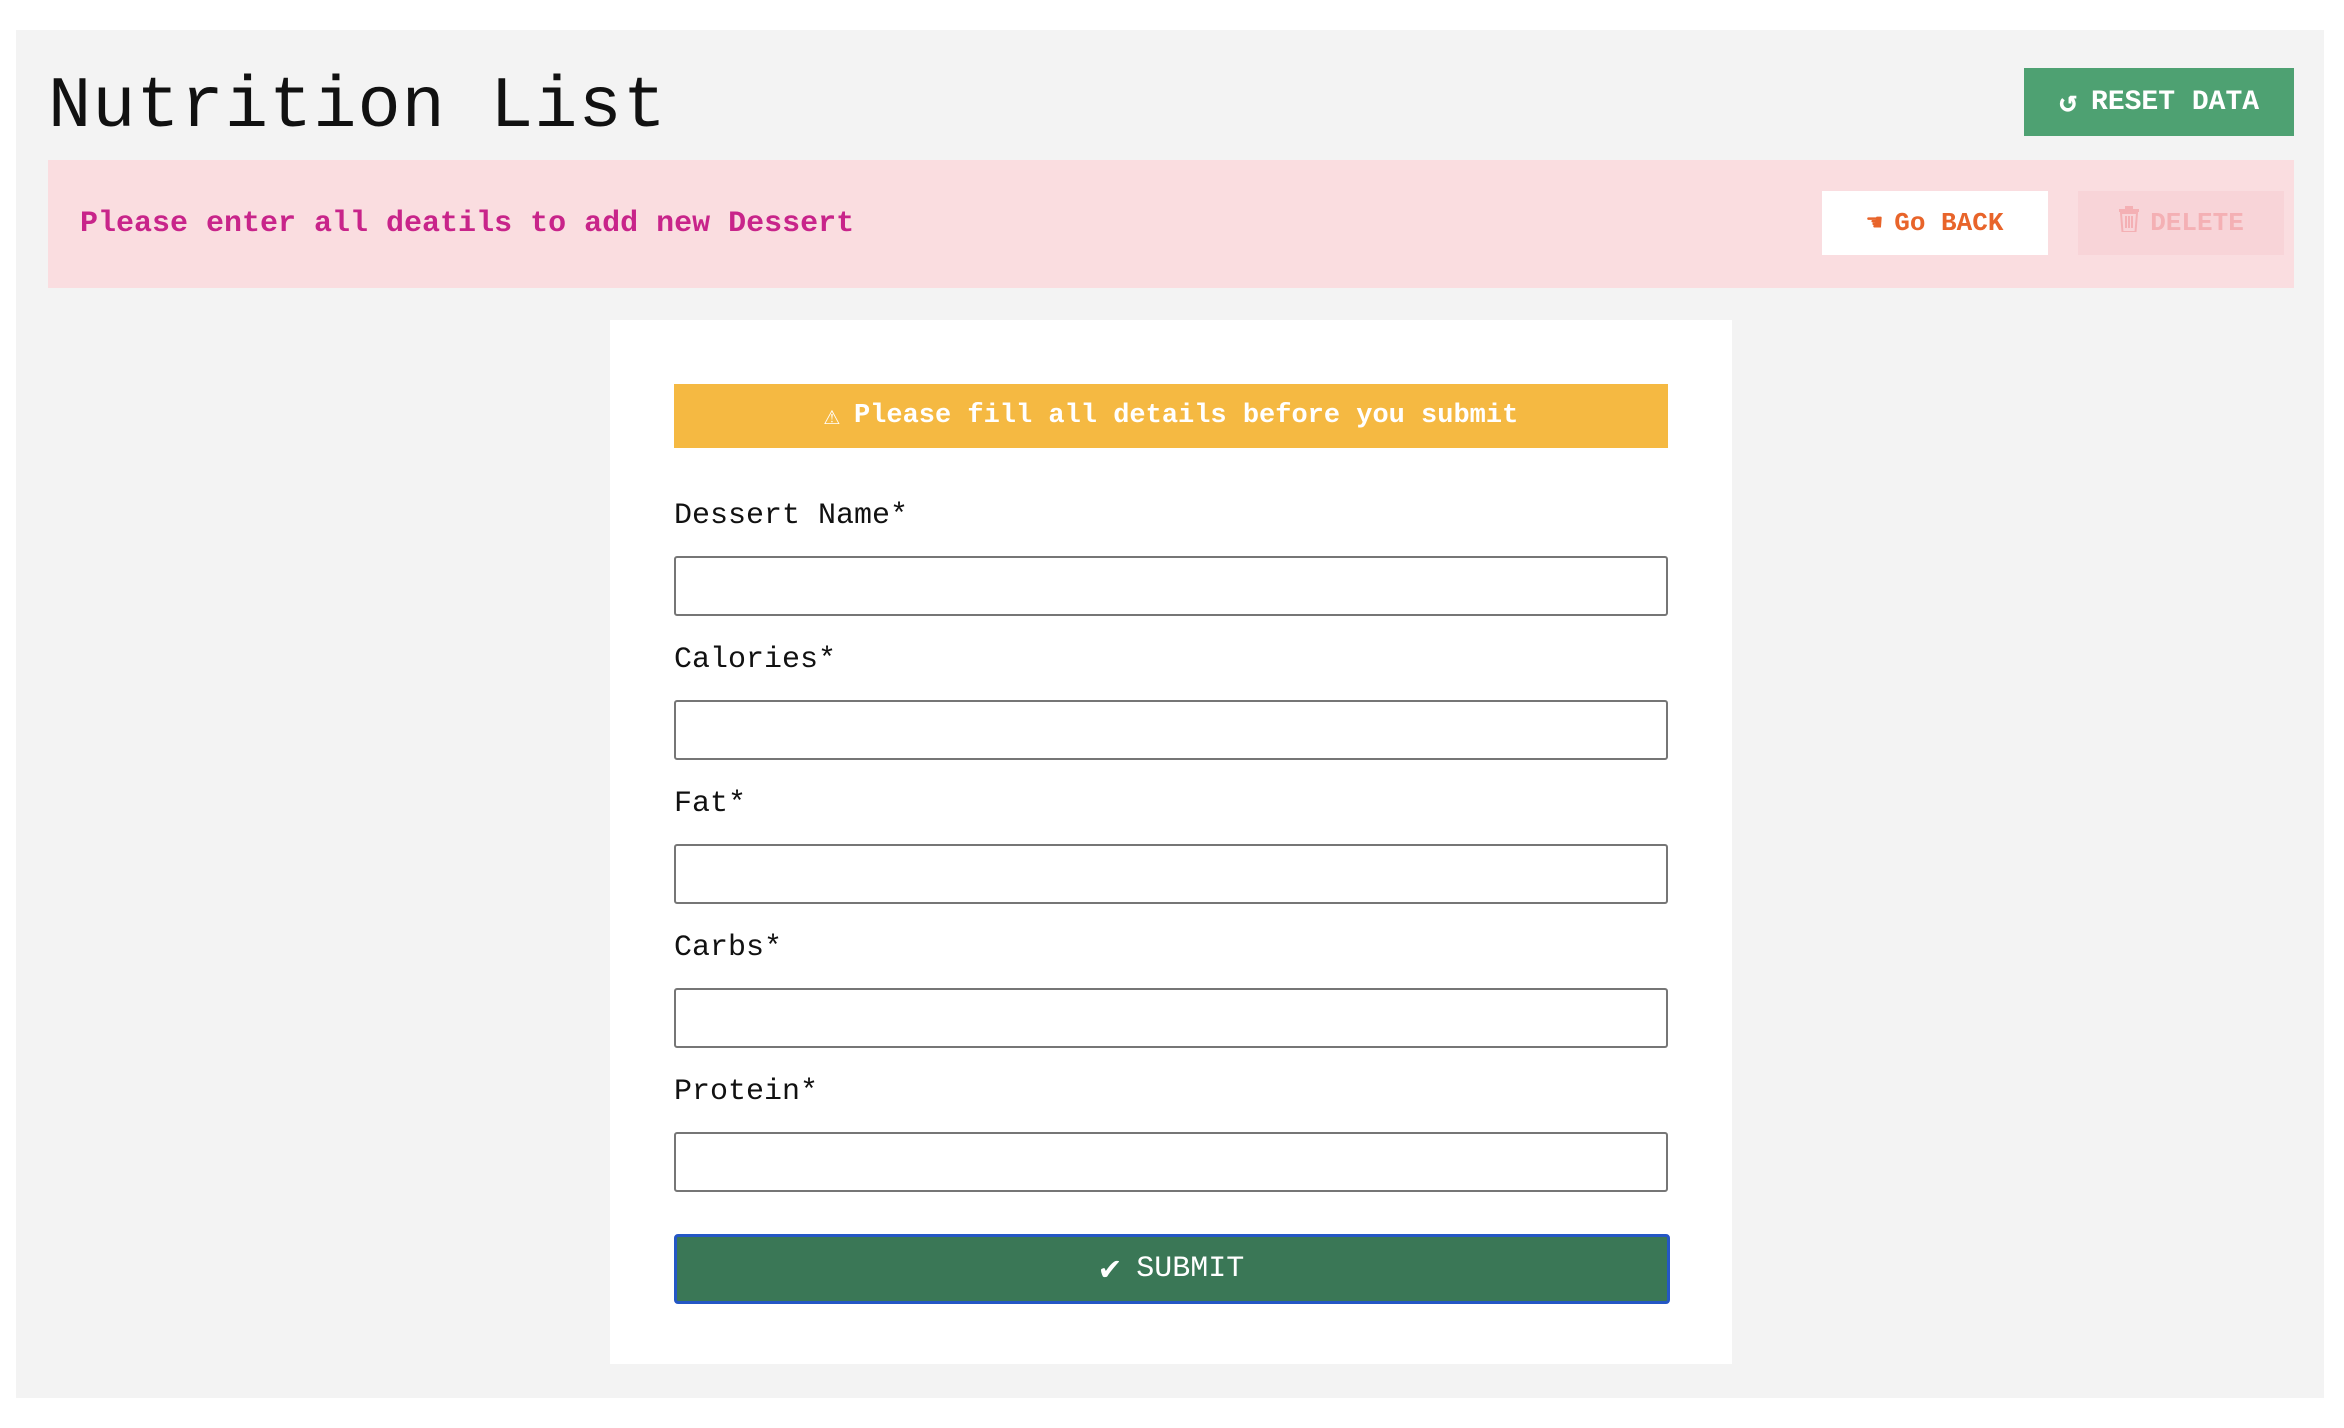 The width and height of the screenshot is (2344, 1428). Describe the element at coordinates (1190, 1269) in the screenshot. I see `submit-label: SUBMIT` at that location.